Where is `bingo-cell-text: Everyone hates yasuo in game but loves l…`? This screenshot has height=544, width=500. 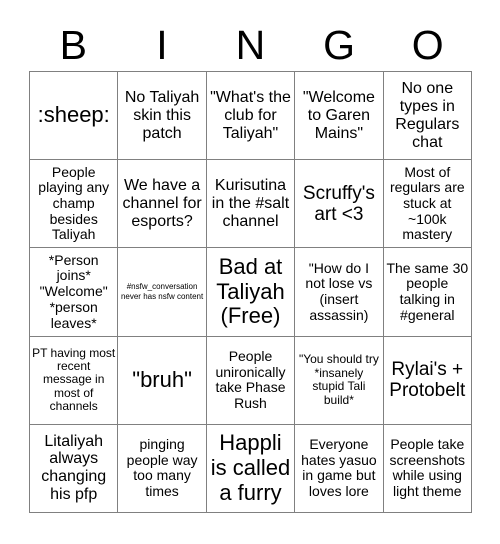
bingo-cell-text: Everyone hates yasuo in game but loves l… is located at coordinates (339, 468).